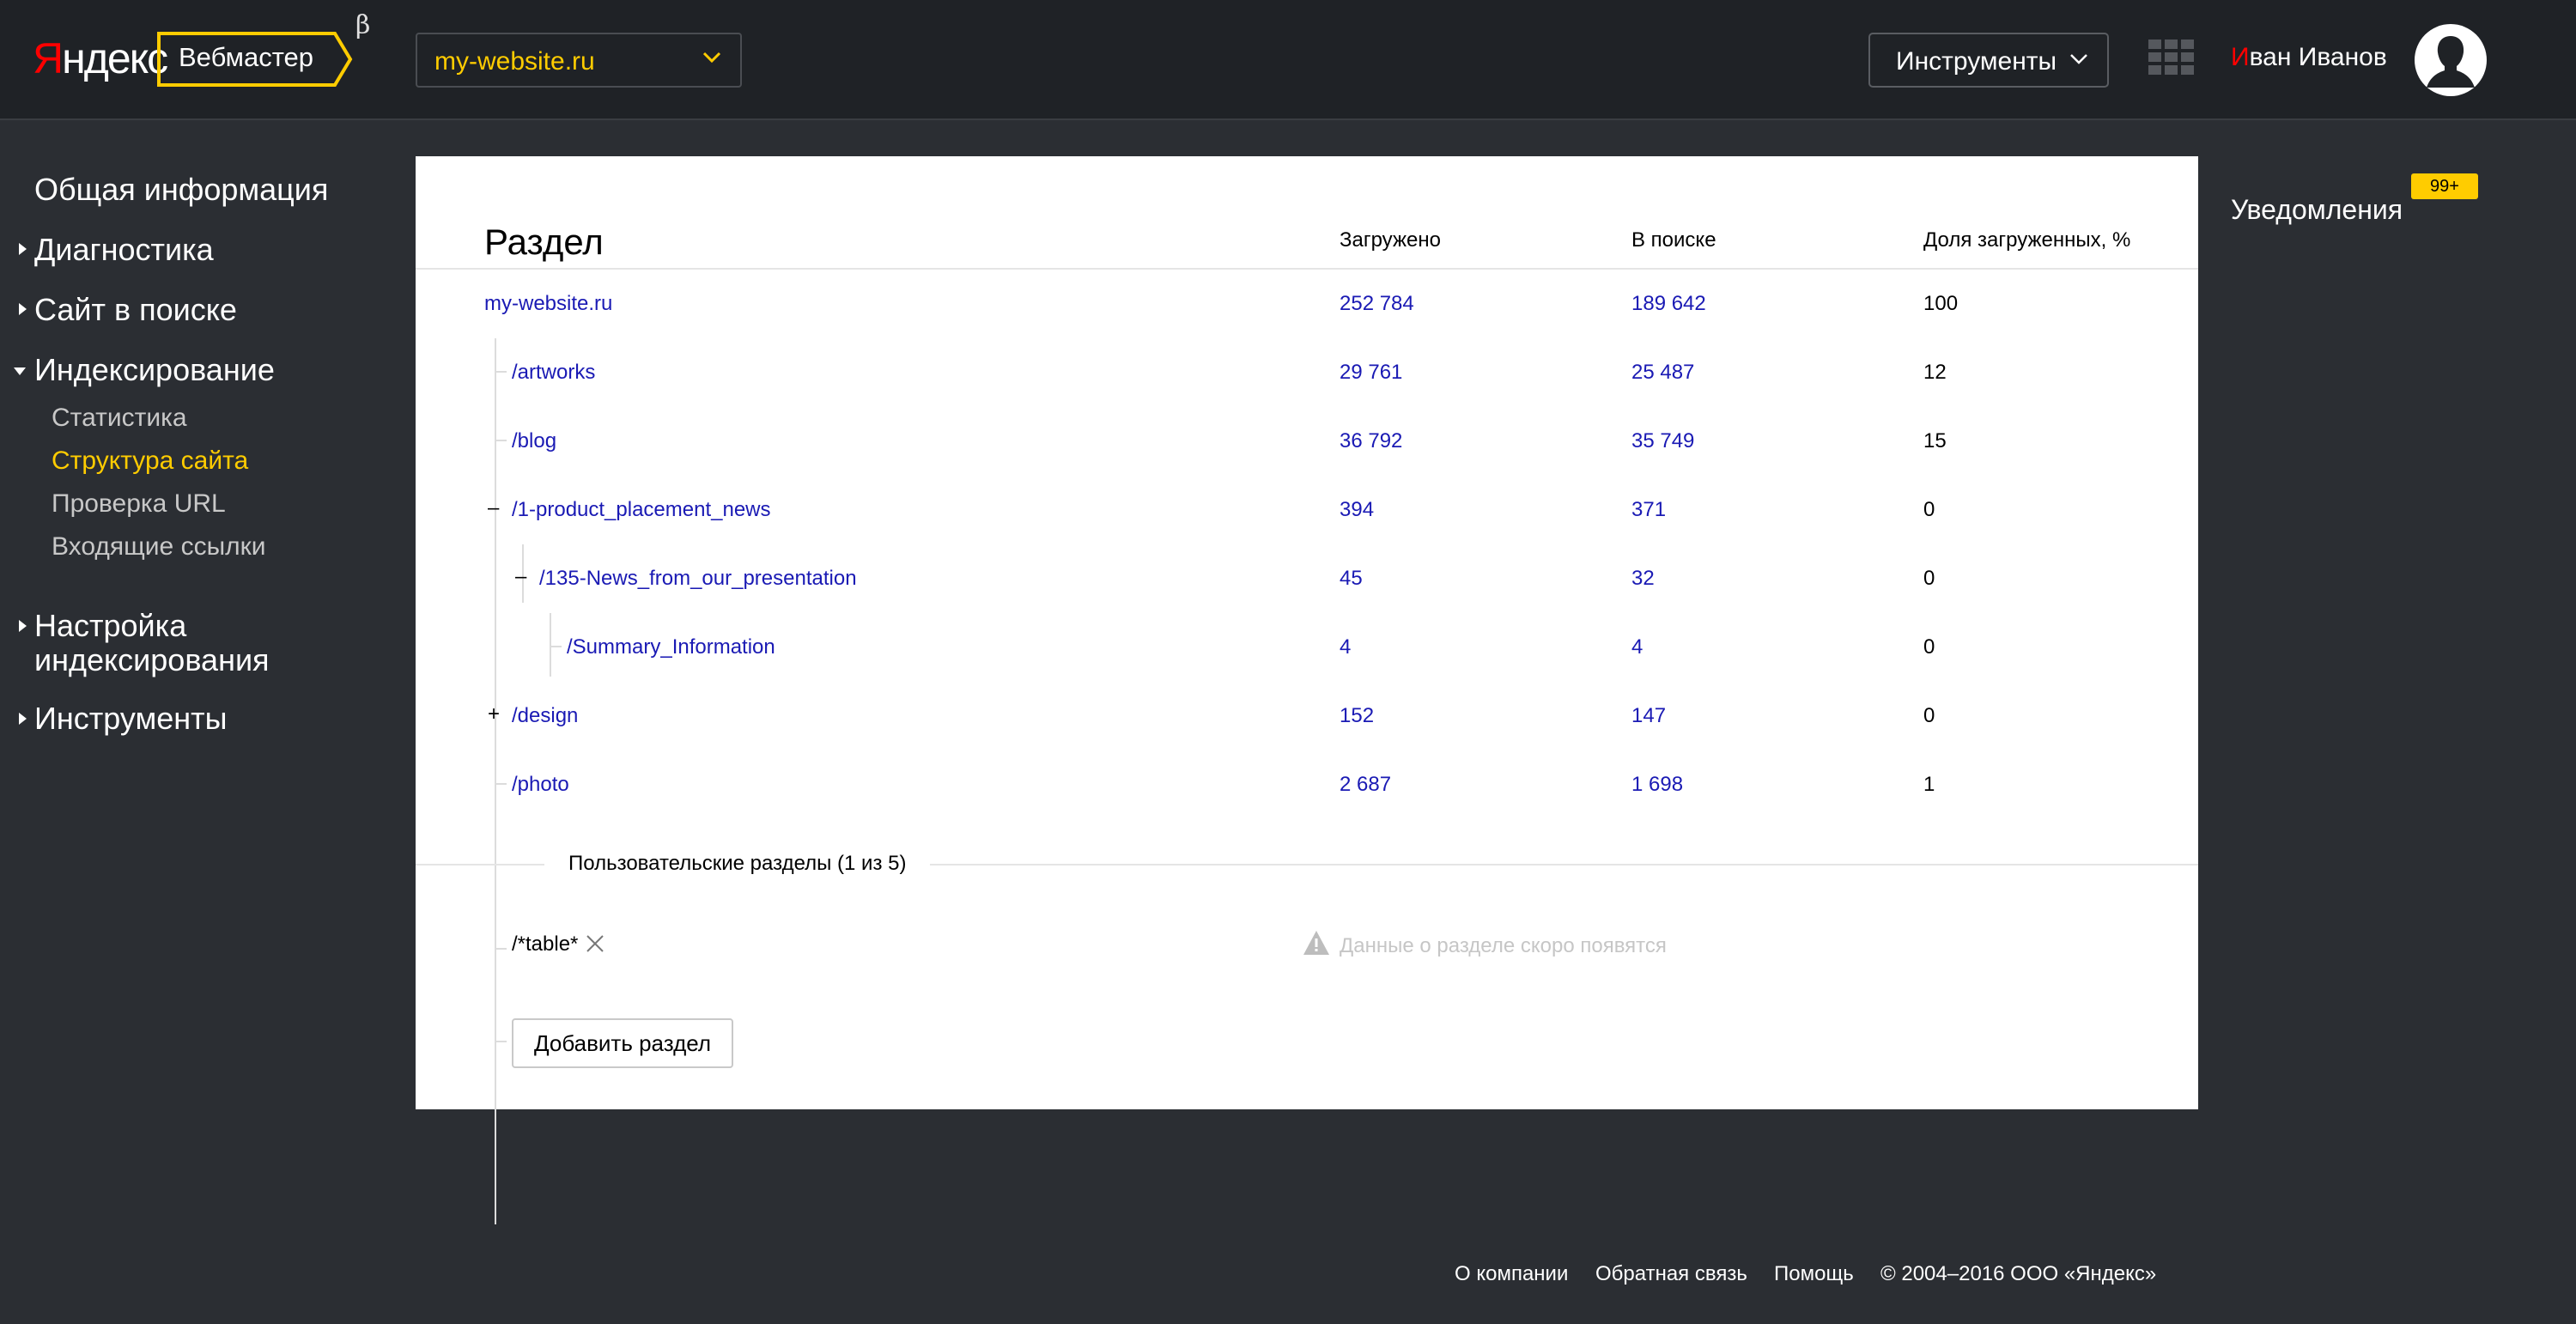 Image resolution: width=2576 pixels, height=1324 pixels. What do you see at coordinates (152, 660) in the screenshot?
I see `sidebar-item-indexing-settings-line2: индексирования` at bounding box center [152, 660].